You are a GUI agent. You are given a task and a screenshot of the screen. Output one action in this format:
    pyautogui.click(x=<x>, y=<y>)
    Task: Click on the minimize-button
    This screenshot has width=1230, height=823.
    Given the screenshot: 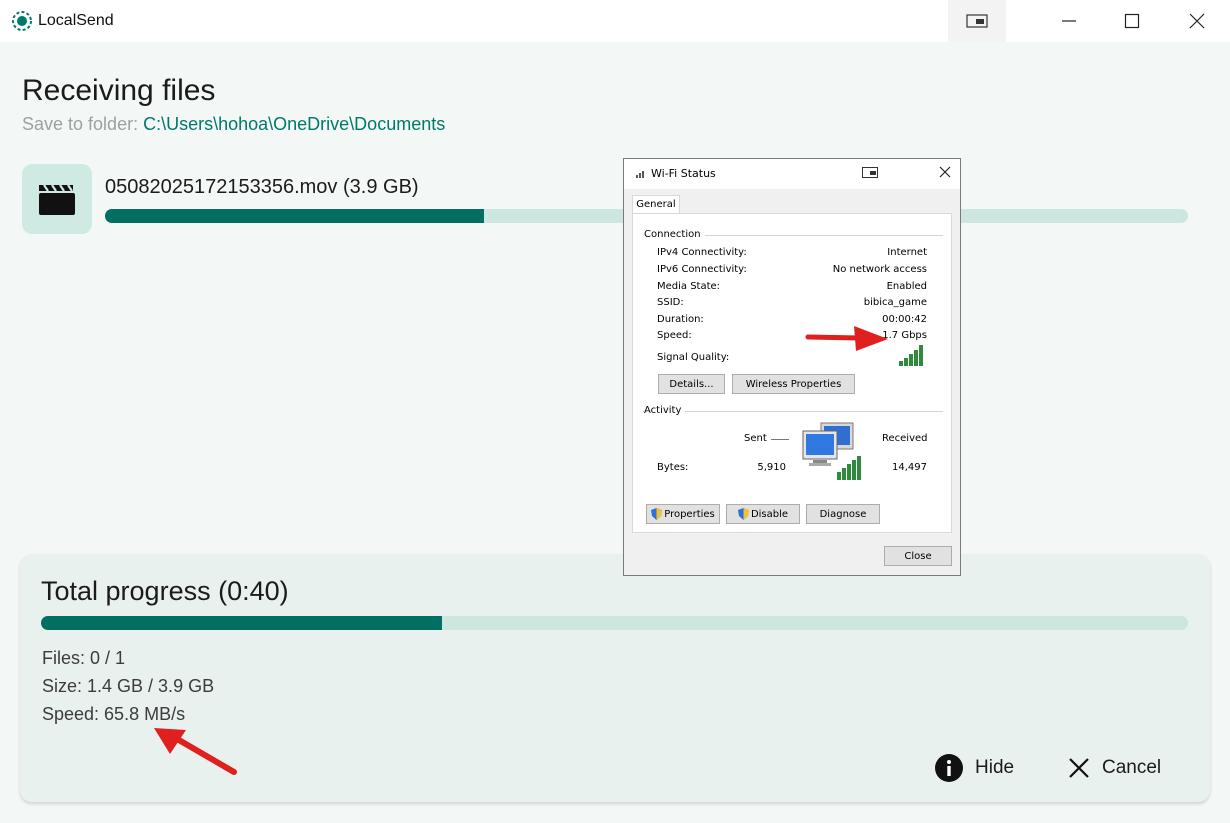 What is the action you would take?
    pyautogui.click(x=1069, y=21)
    